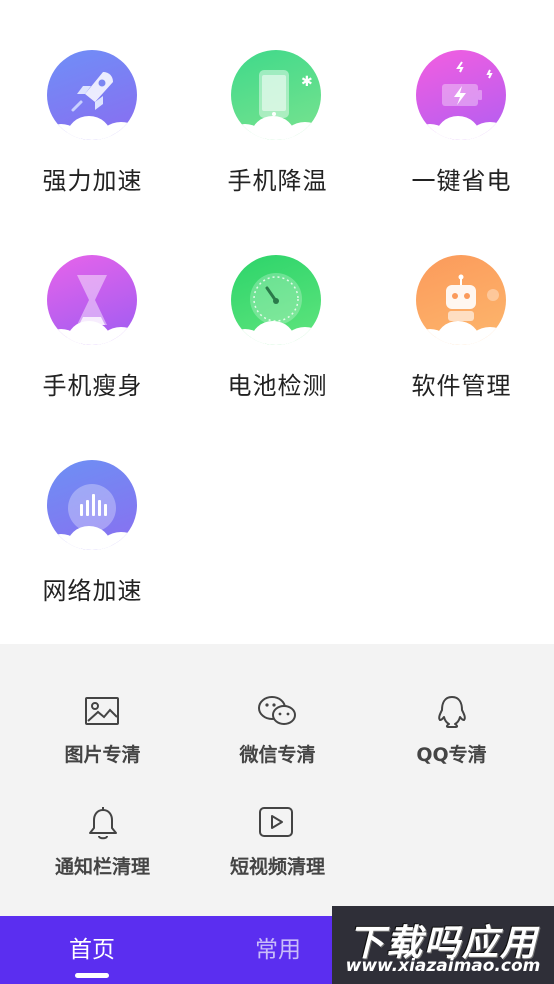 This screenshot has width=554, height=984. Describe the element at coordinates (277, 386) in the screenshot. I see `feature-label: 电池检测` at that location.